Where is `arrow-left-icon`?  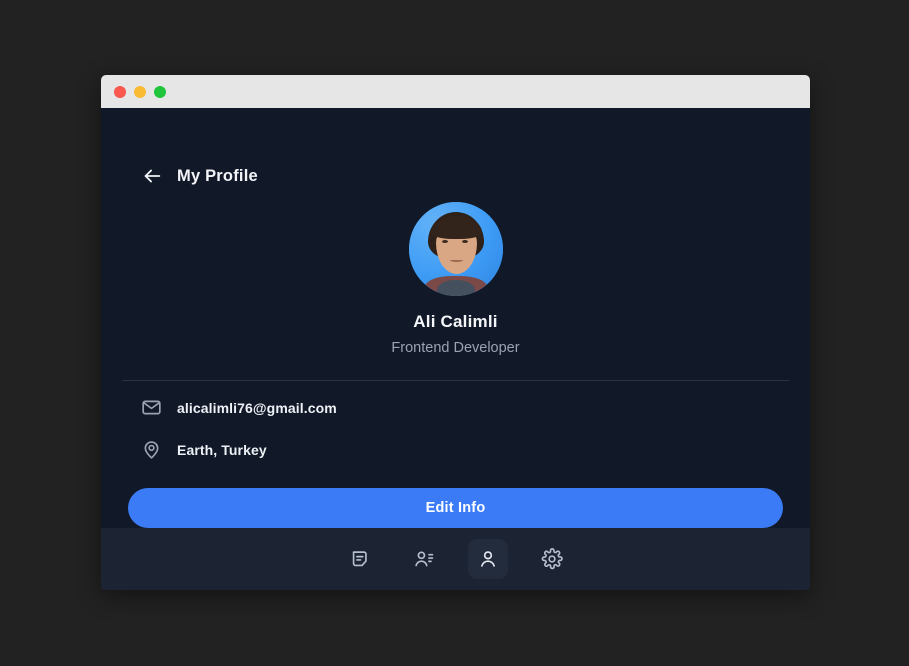
arrow-left-icon is located at coordinates (152, 176).